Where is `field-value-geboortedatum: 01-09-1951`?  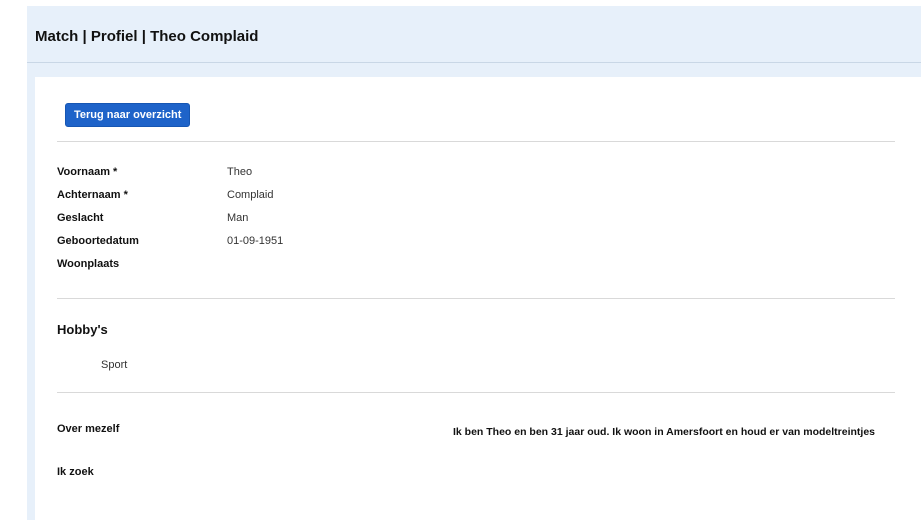
field-value-geboortedatum: 01-09-1951 is located at coordinates (255, 241).